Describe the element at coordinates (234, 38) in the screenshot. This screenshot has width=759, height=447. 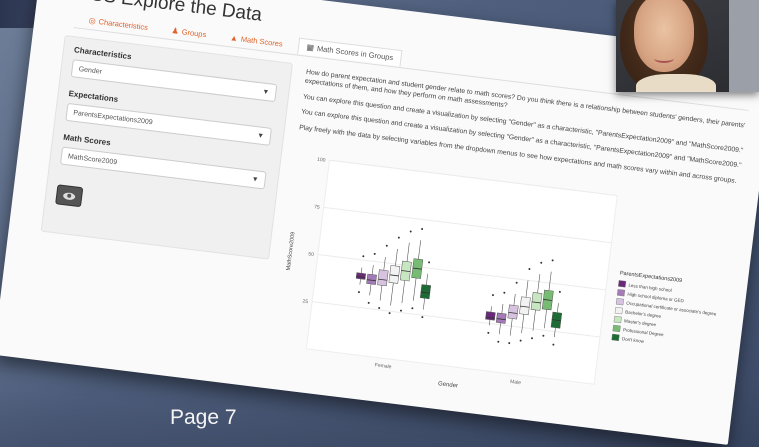
I see `fire-icon: ▲` at that location.